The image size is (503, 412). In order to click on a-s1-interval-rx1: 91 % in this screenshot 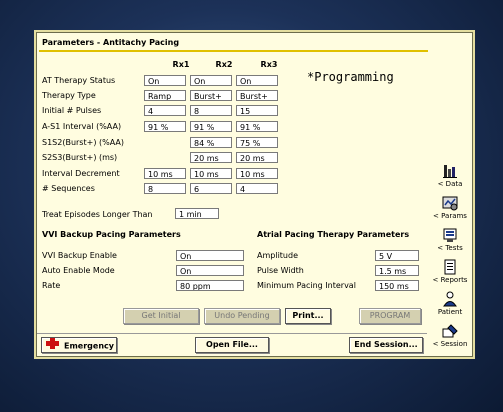, I will do `click(165, 126)`.